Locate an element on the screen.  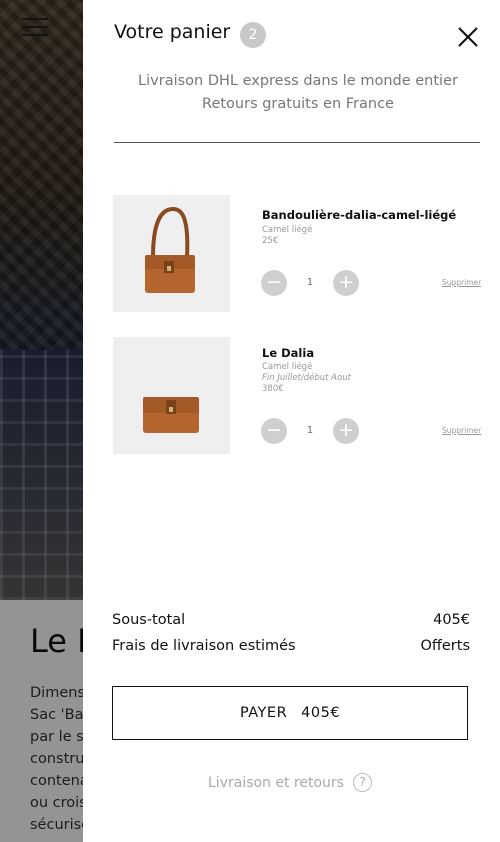
pay-label: PAYER is located at coordinates (263, 713).